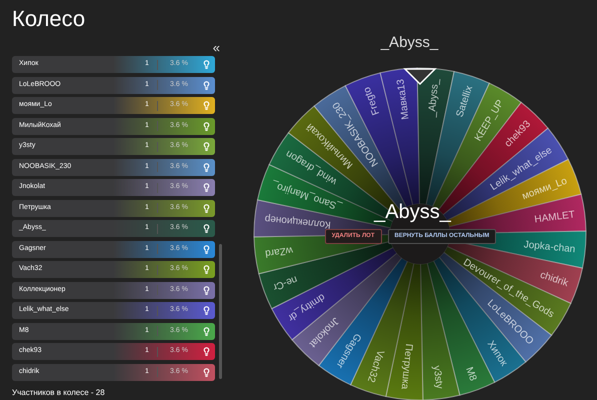  Describe the element at coordinates (285, 282) in the screenshot. I see `wheel-label: ne-Cr` at that location.